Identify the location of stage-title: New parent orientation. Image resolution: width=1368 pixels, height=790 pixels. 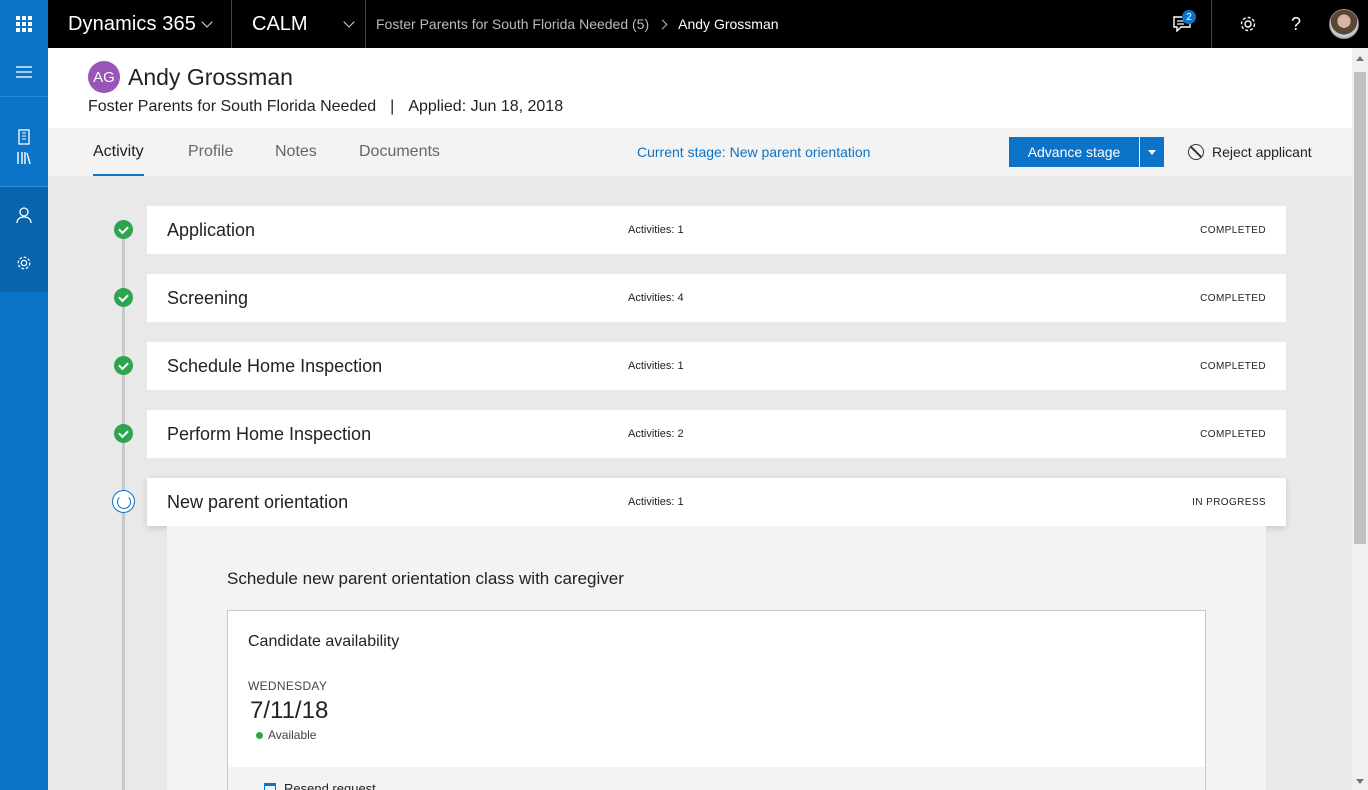
(258, 501).